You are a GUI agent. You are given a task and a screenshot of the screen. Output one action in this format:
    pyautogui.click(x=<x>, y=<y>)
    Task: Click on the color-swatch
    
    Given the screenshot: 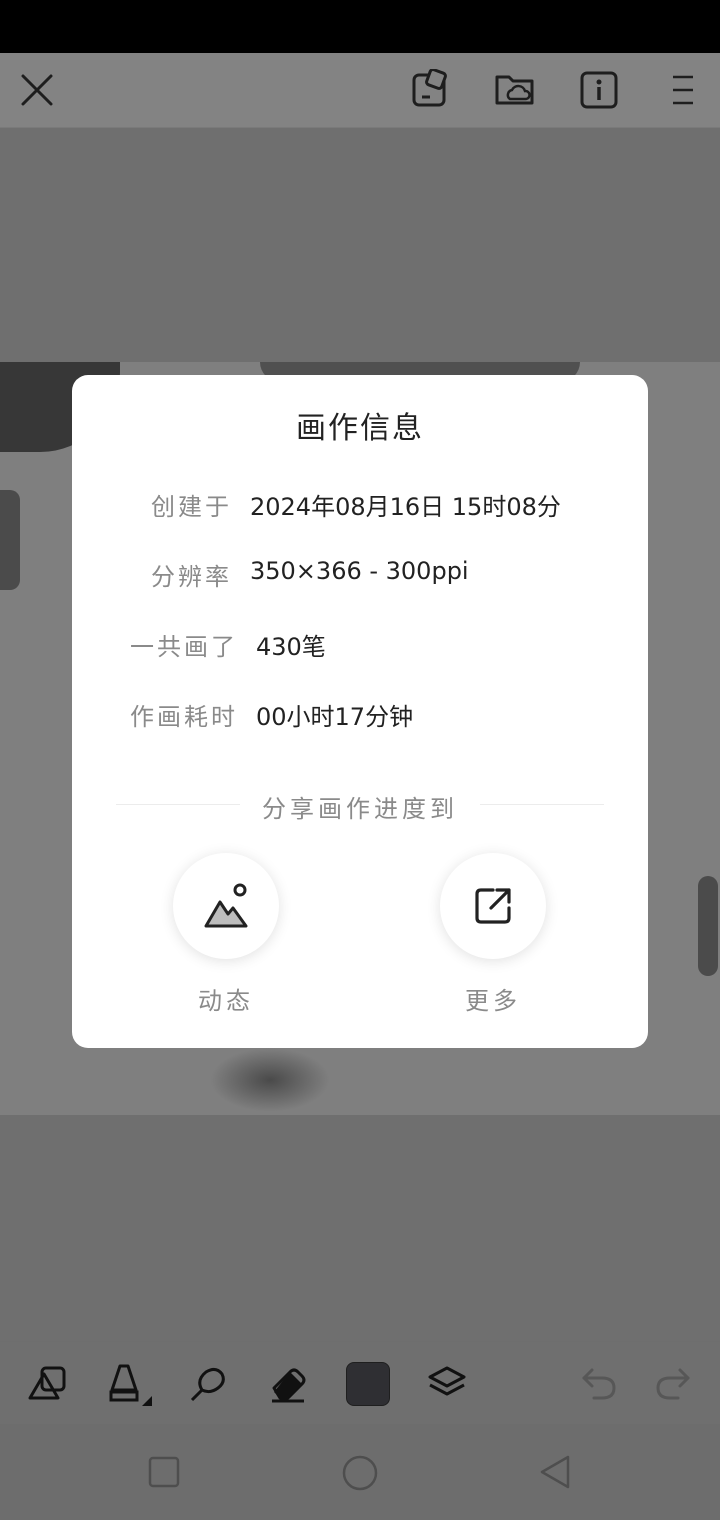 What is the action you would take?
    pyautogui.click(x=368, y=1384)
    